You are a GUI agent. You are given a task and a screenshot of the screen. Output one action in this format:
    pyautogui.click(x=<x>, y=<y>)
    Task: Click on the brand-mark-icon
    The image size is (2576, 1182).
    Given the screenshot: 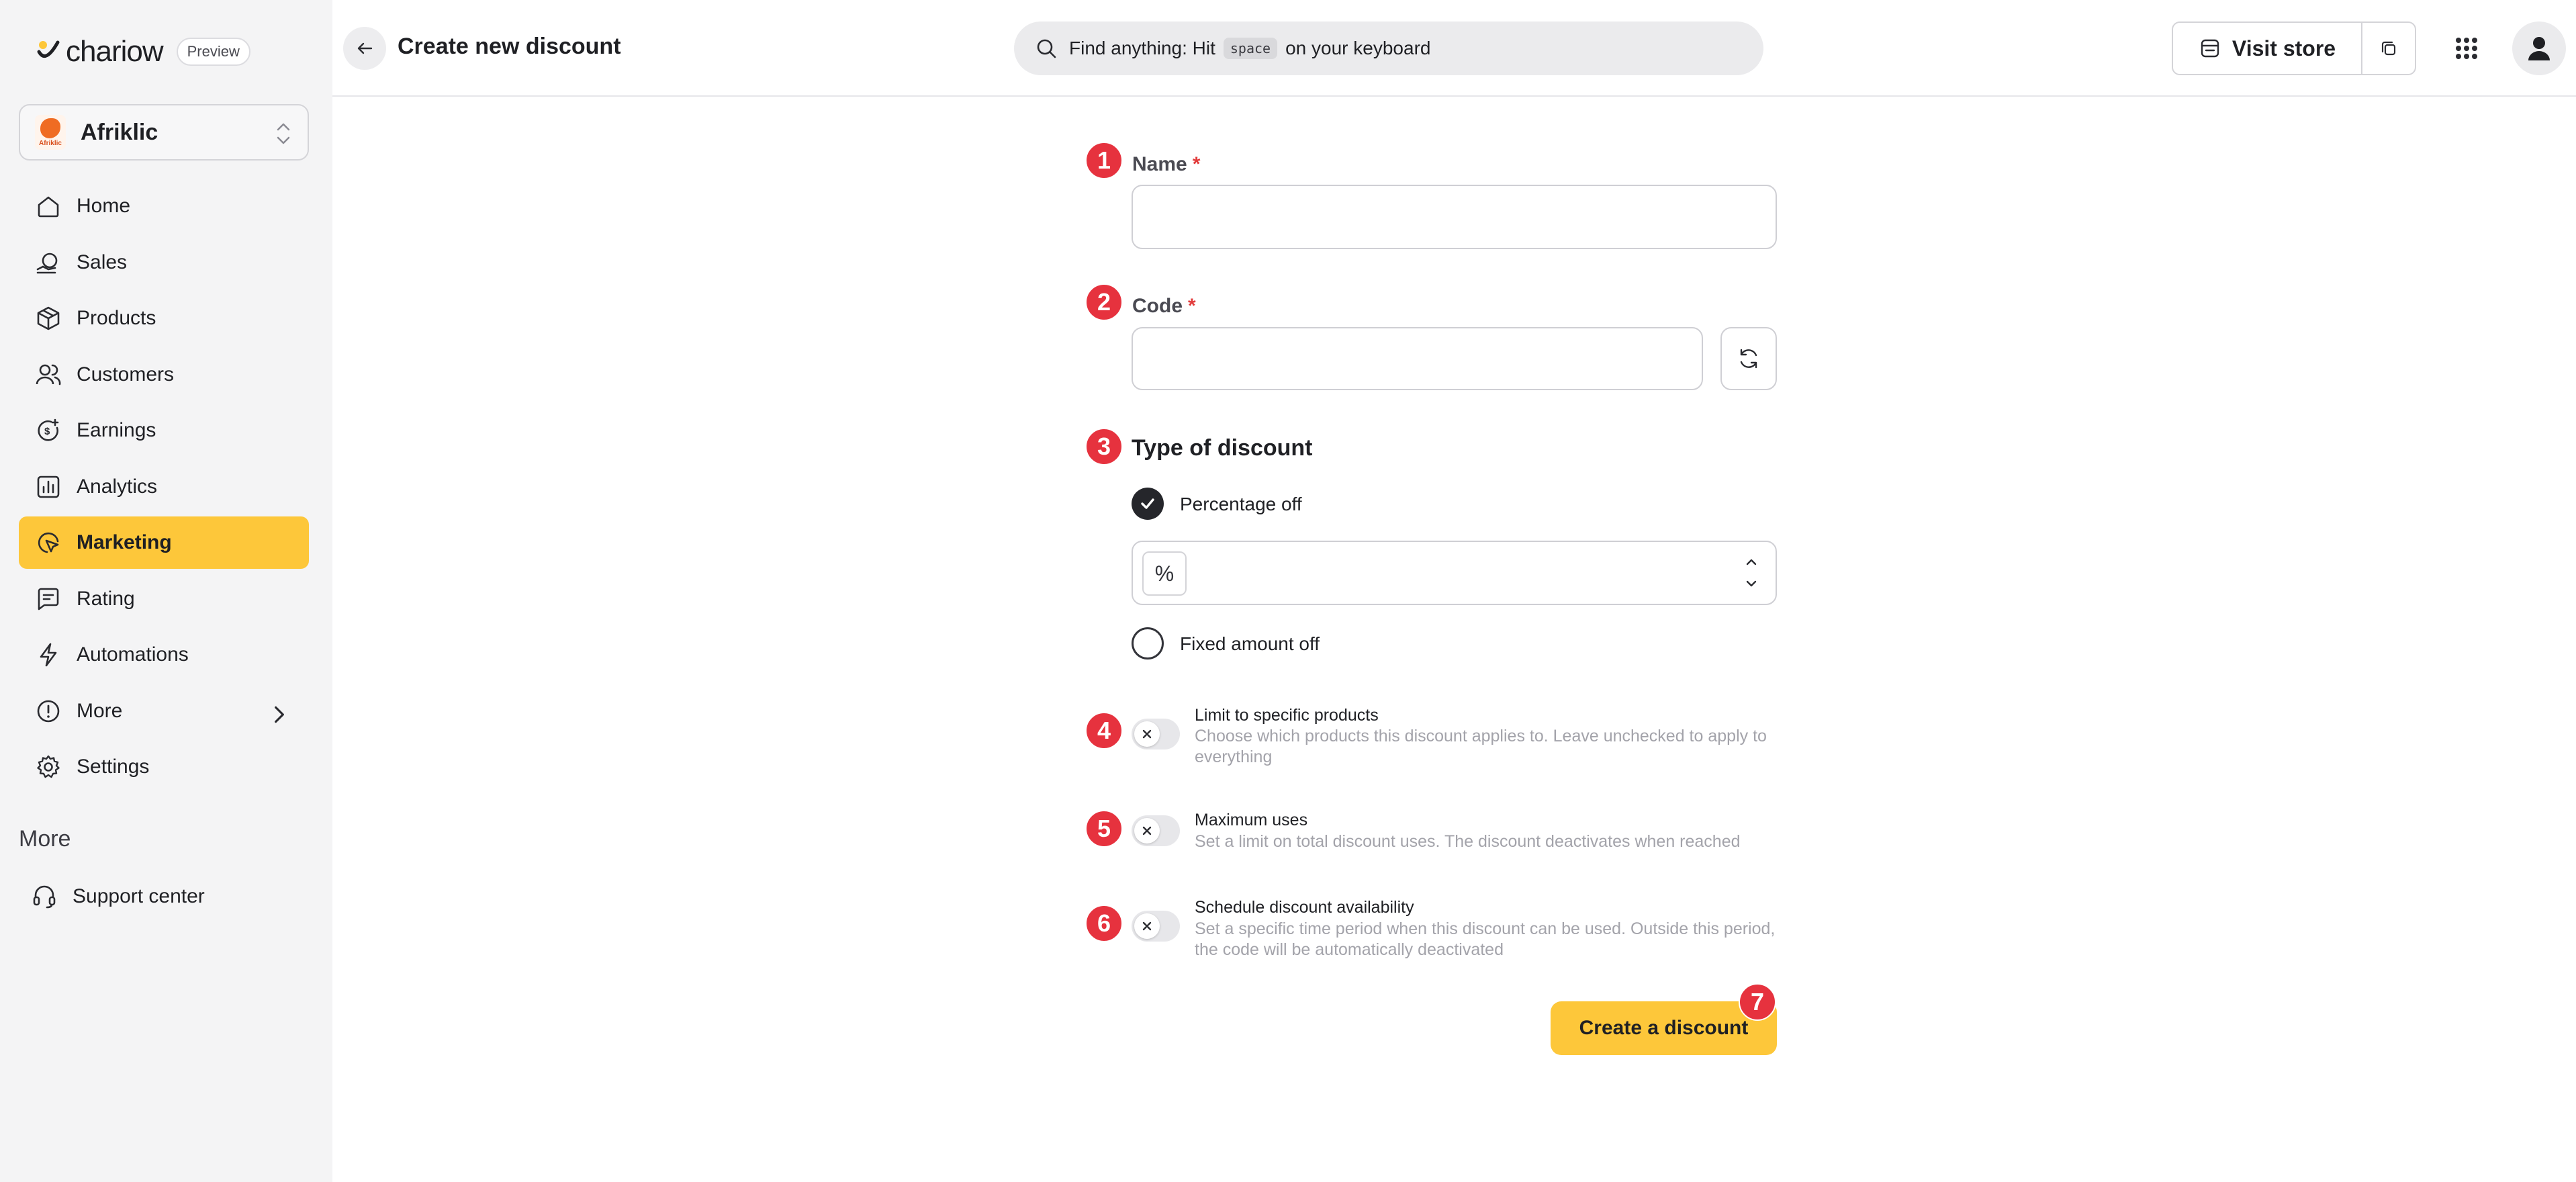 What is the action you would take?
    pyautogui.click(x=48, y=49)
    